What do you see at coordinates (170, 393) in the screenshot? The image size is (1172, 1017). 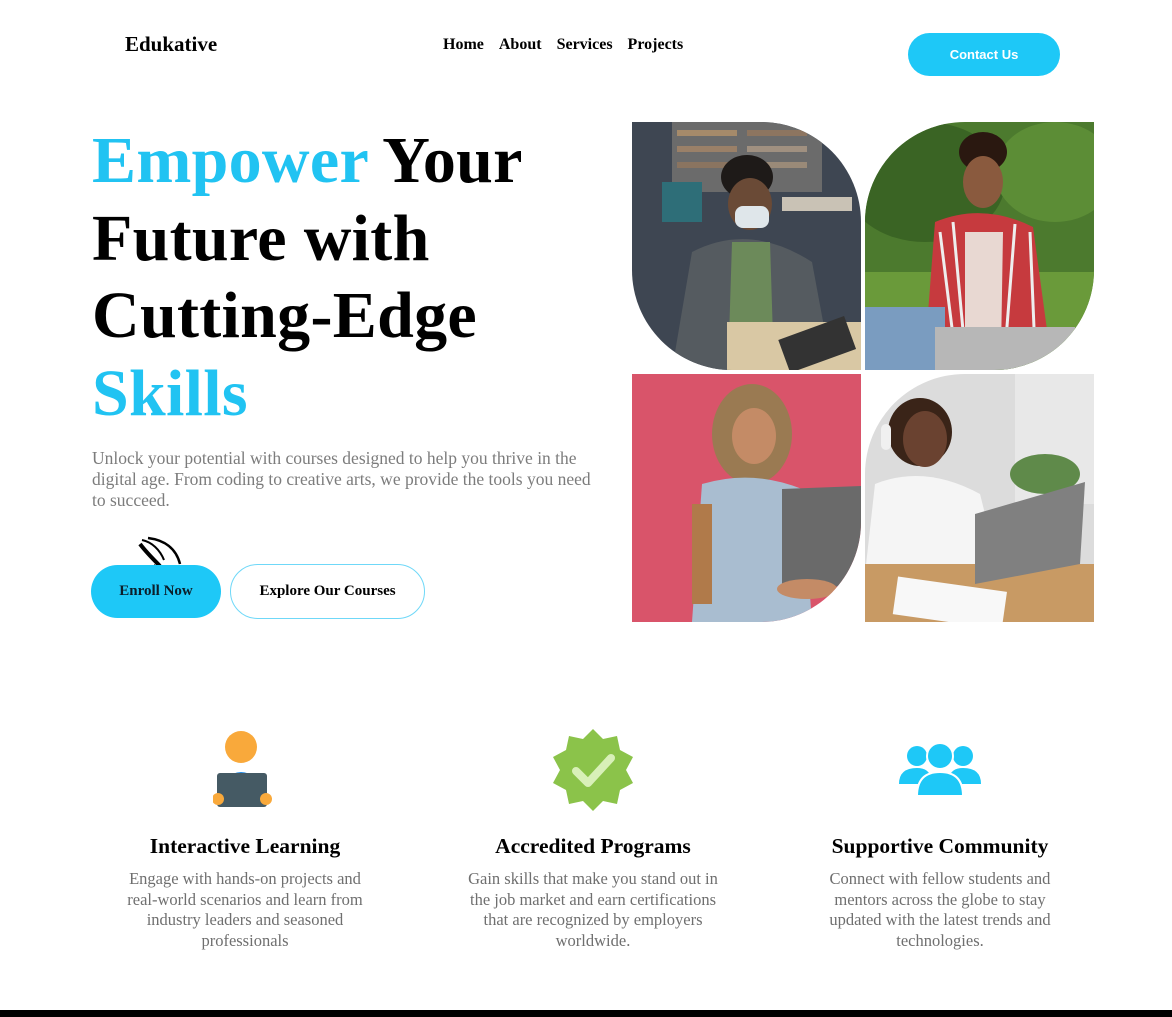 I see `hero-title-highlight-skills: Skills` at bounding box center [170, 393].